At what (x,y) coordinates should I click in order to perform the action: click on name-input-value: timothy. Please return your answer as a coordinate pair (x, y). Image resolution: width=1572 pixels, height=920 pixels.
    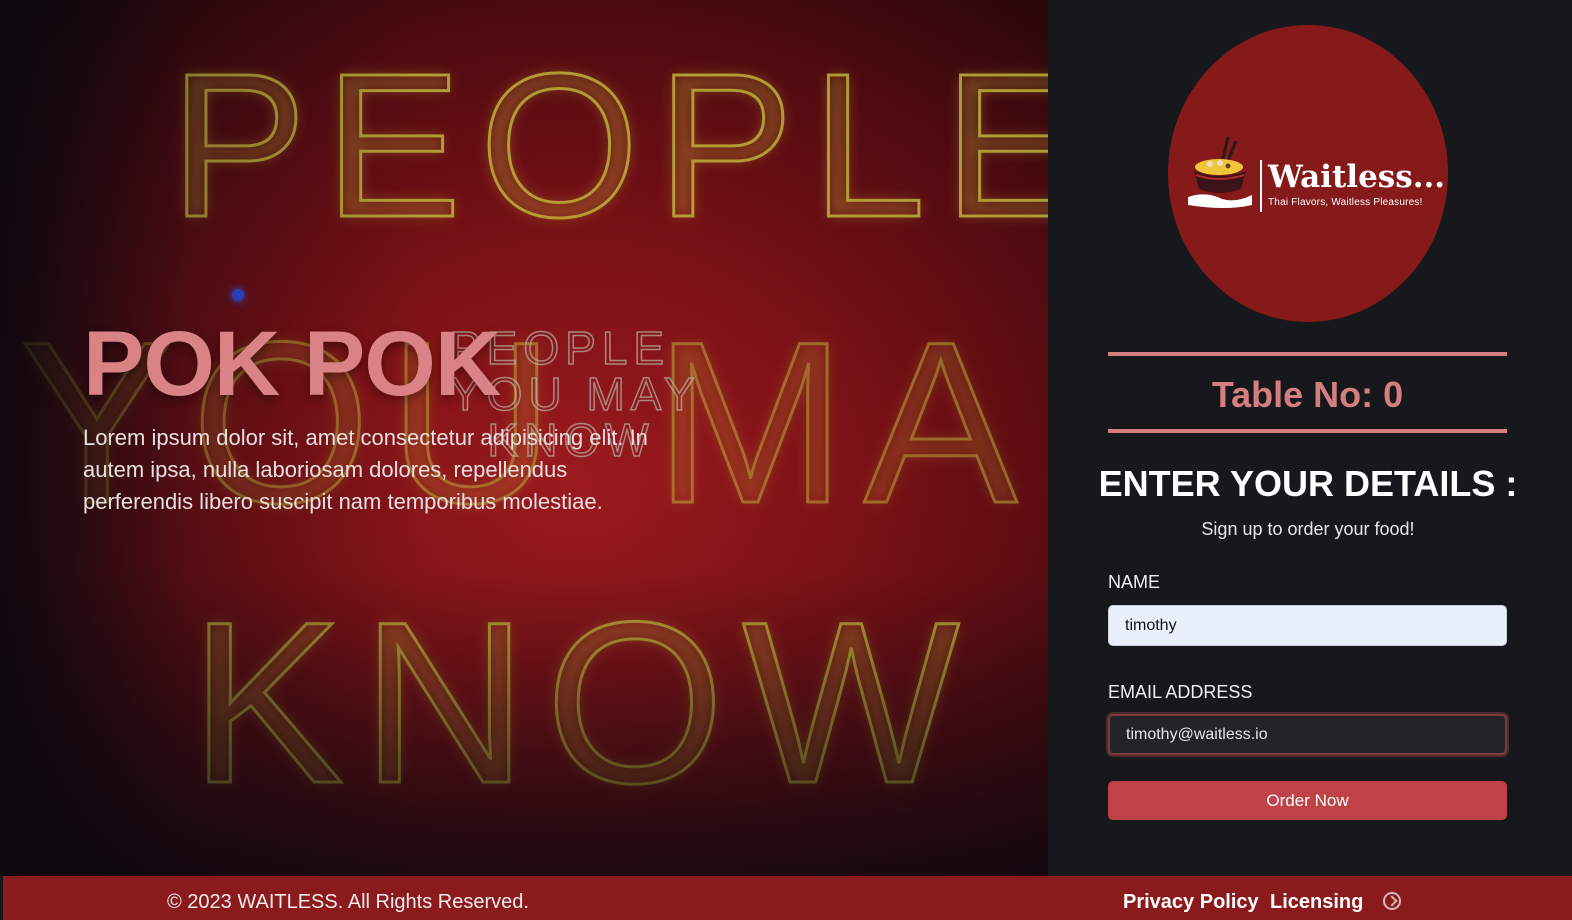
    Looking at the image, I should click on (1151, 625).